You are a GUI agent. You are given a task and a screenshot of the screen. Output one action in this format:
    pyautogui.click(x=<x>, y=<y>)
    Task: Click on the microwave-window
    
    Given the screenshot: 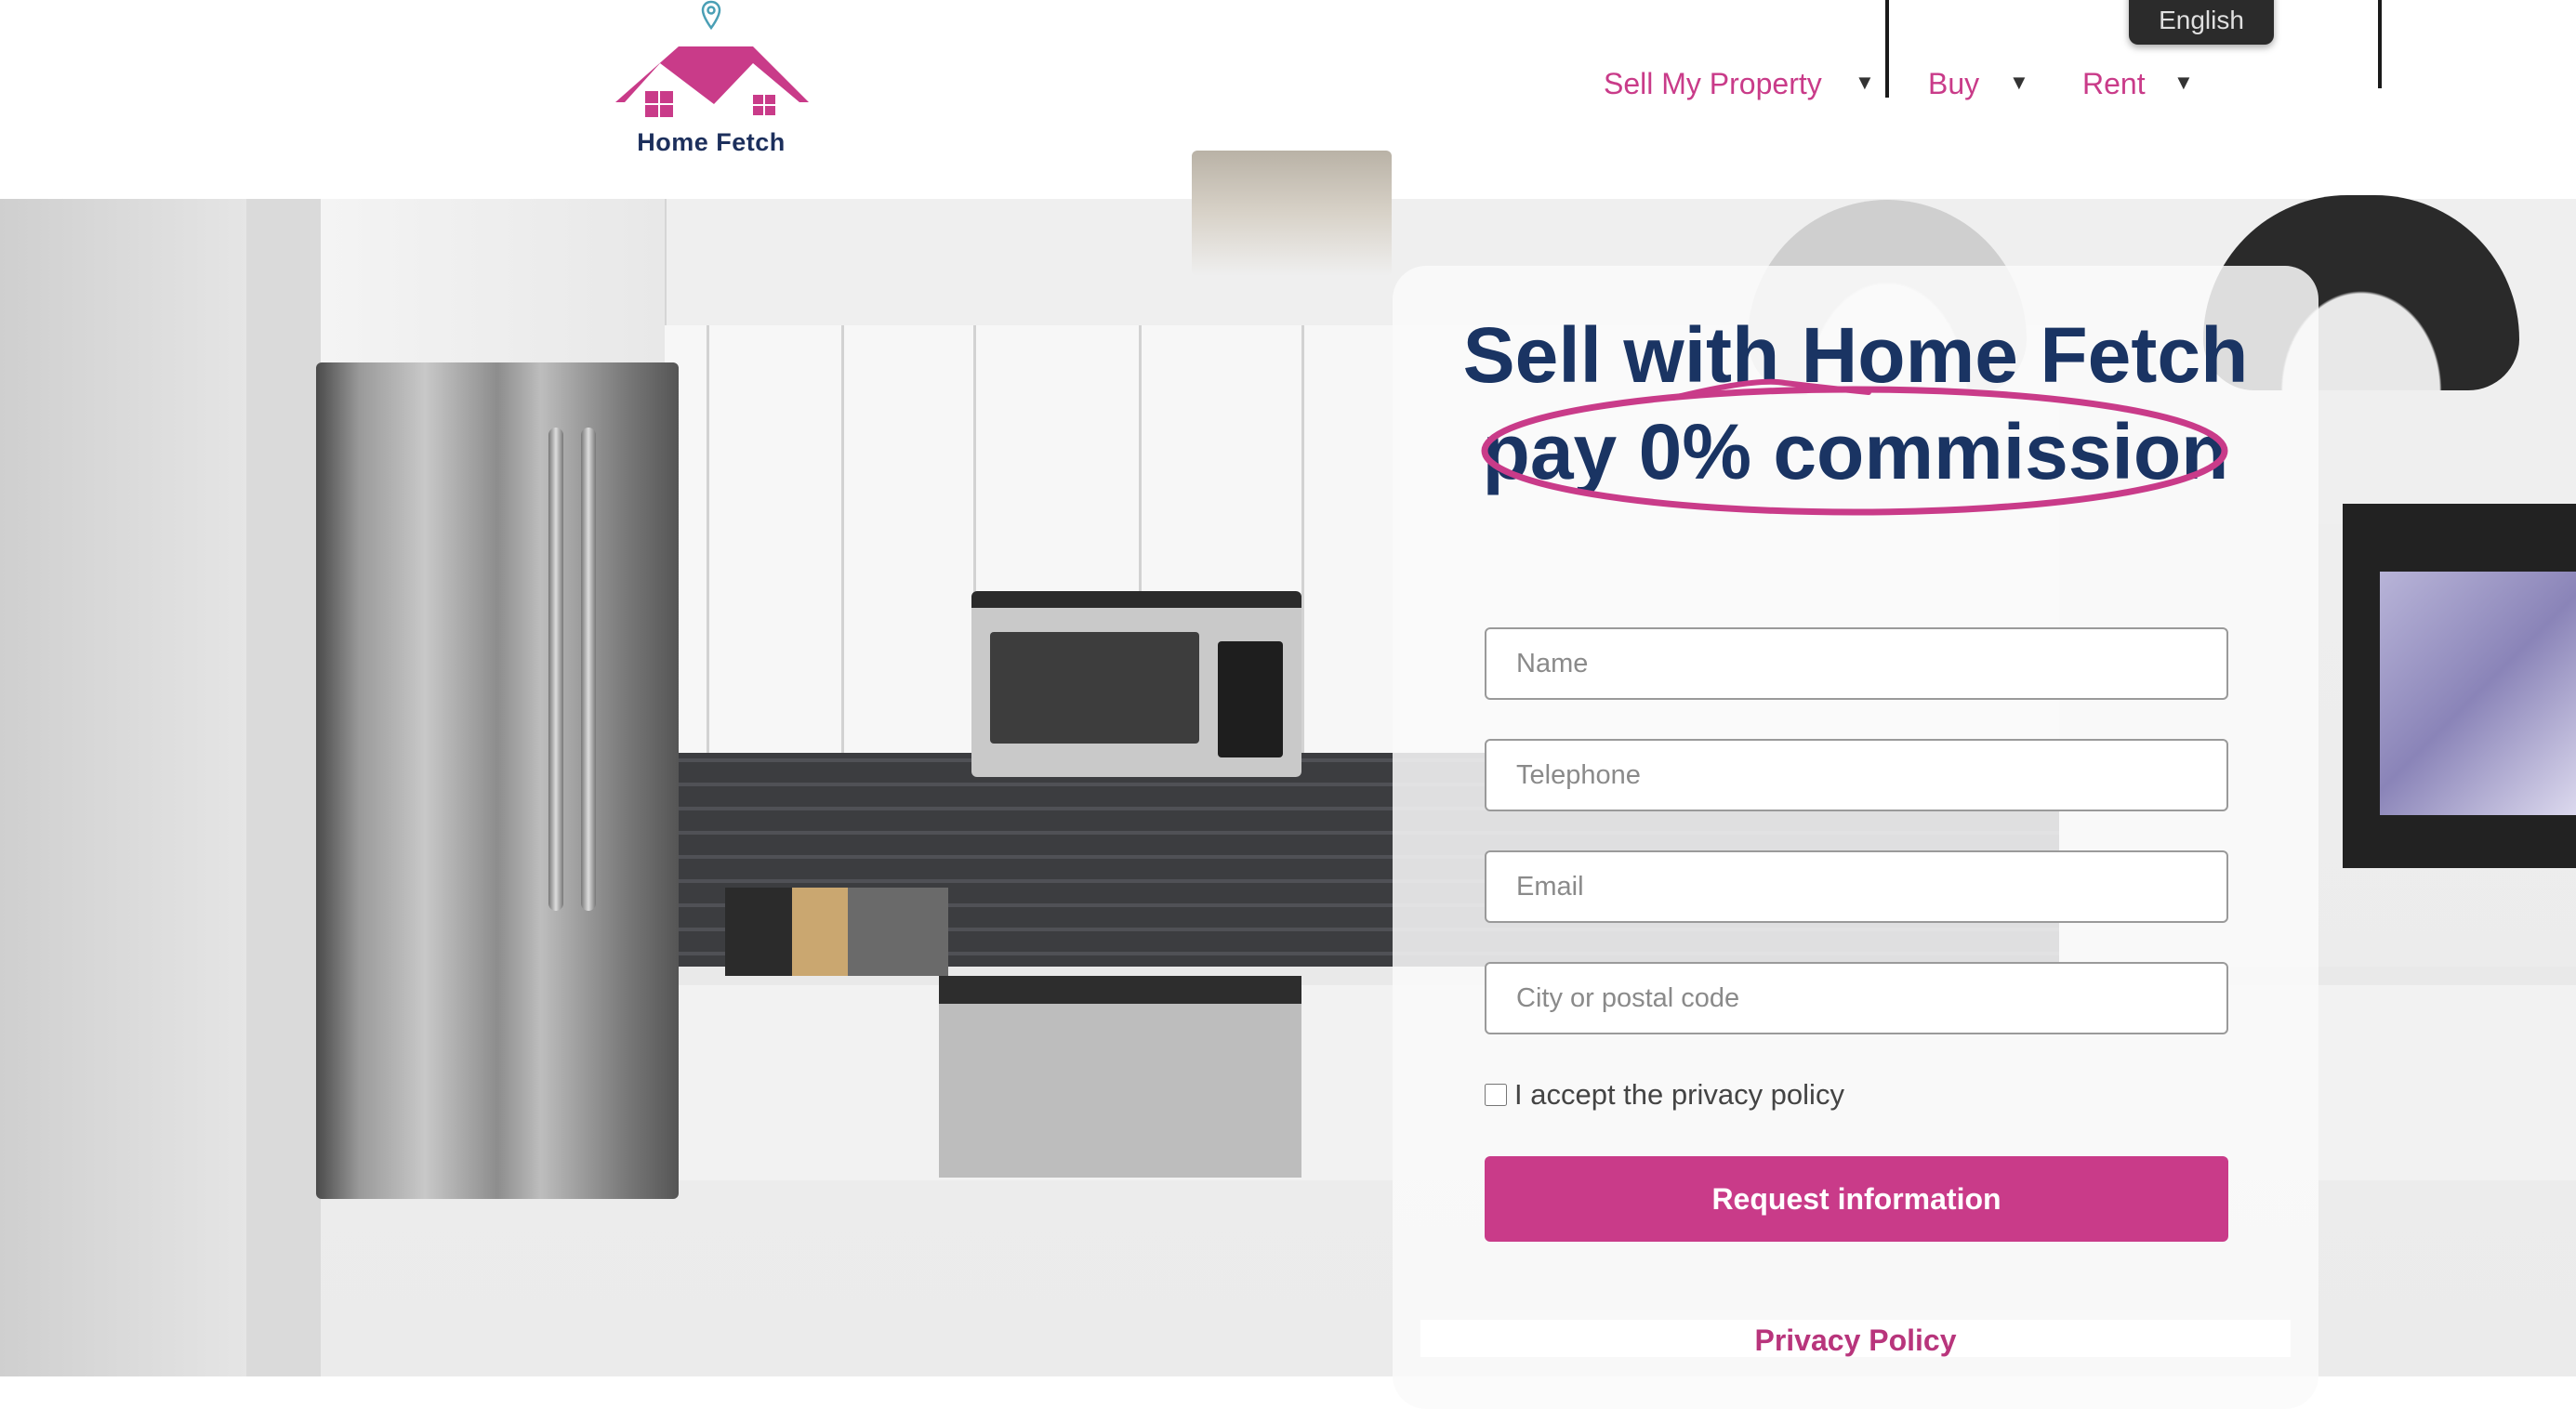 What is the action you would take?
    pyautogui.click(x=1094, y=688)
    